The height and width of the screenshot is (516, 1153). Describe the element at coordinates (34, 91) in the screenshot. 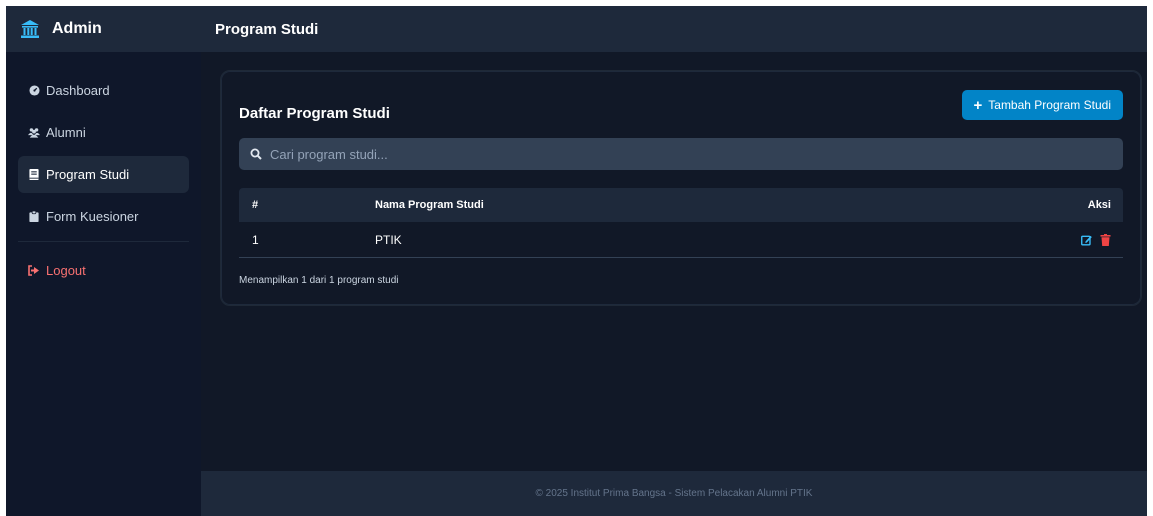

I see `gauge-icon` at that location.